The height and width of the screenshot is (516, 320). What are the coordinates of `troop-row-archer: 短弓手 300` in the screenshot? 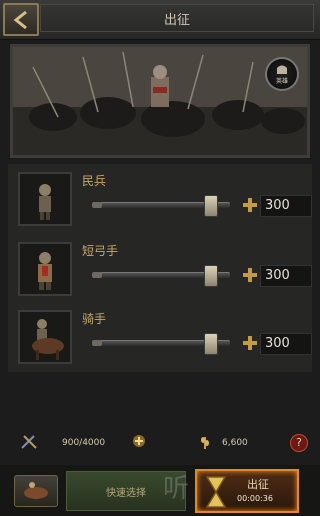 It's located at (166, 269).